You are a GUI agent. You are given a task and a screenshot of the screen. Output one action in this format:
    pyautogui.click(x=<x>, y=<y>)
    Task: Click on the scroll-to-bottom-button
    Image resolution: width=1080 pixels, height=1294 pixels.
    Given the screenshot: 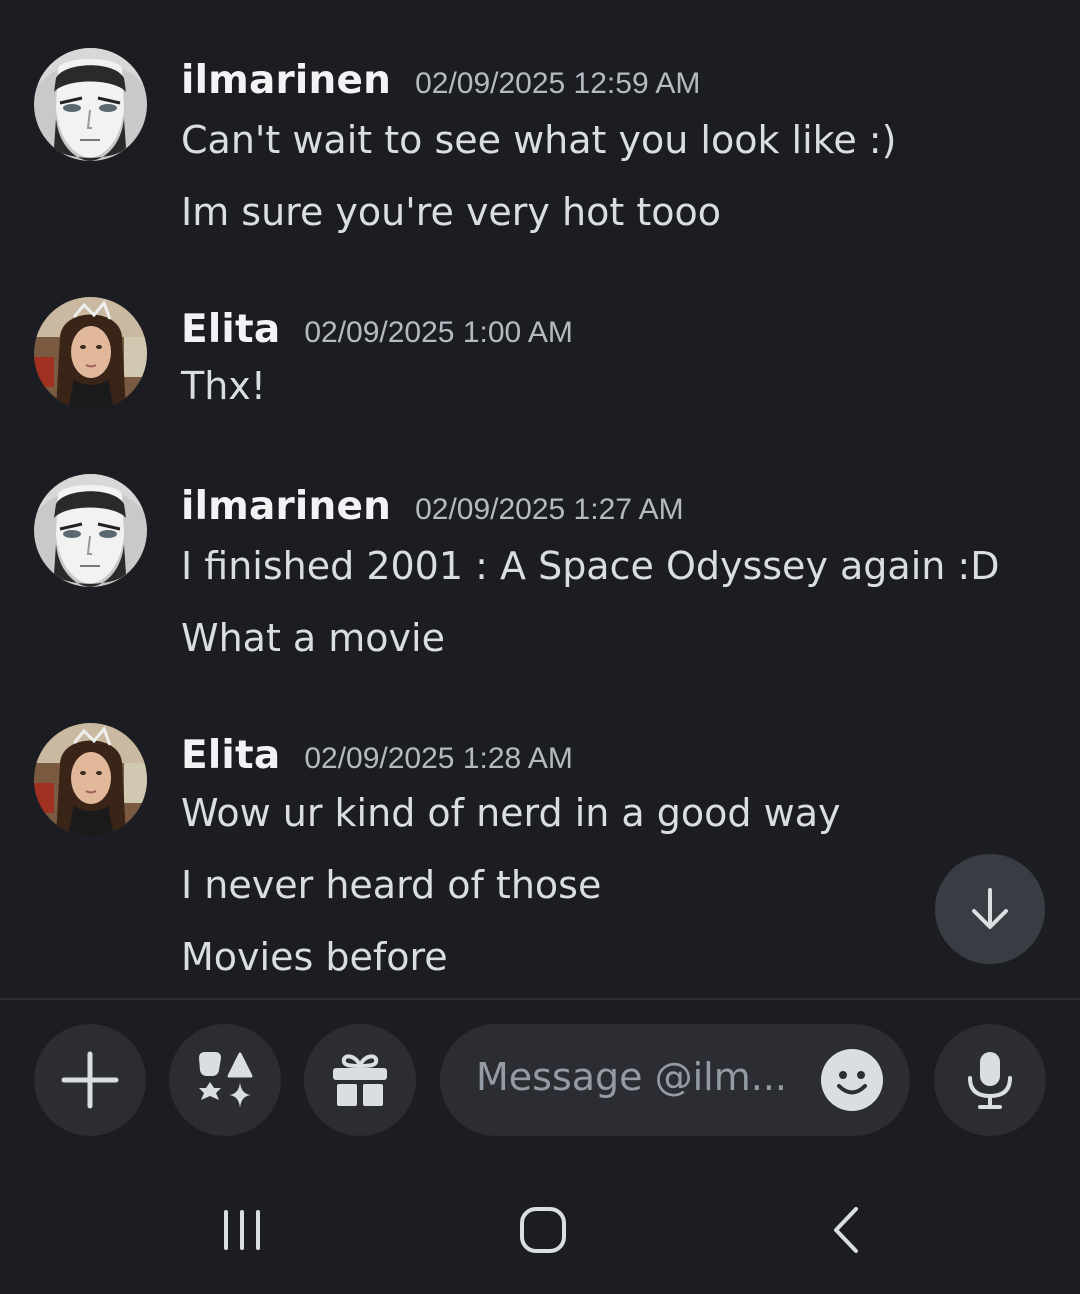 What is the action you would take?
    pyautogui.click(x=990, y=909)
    